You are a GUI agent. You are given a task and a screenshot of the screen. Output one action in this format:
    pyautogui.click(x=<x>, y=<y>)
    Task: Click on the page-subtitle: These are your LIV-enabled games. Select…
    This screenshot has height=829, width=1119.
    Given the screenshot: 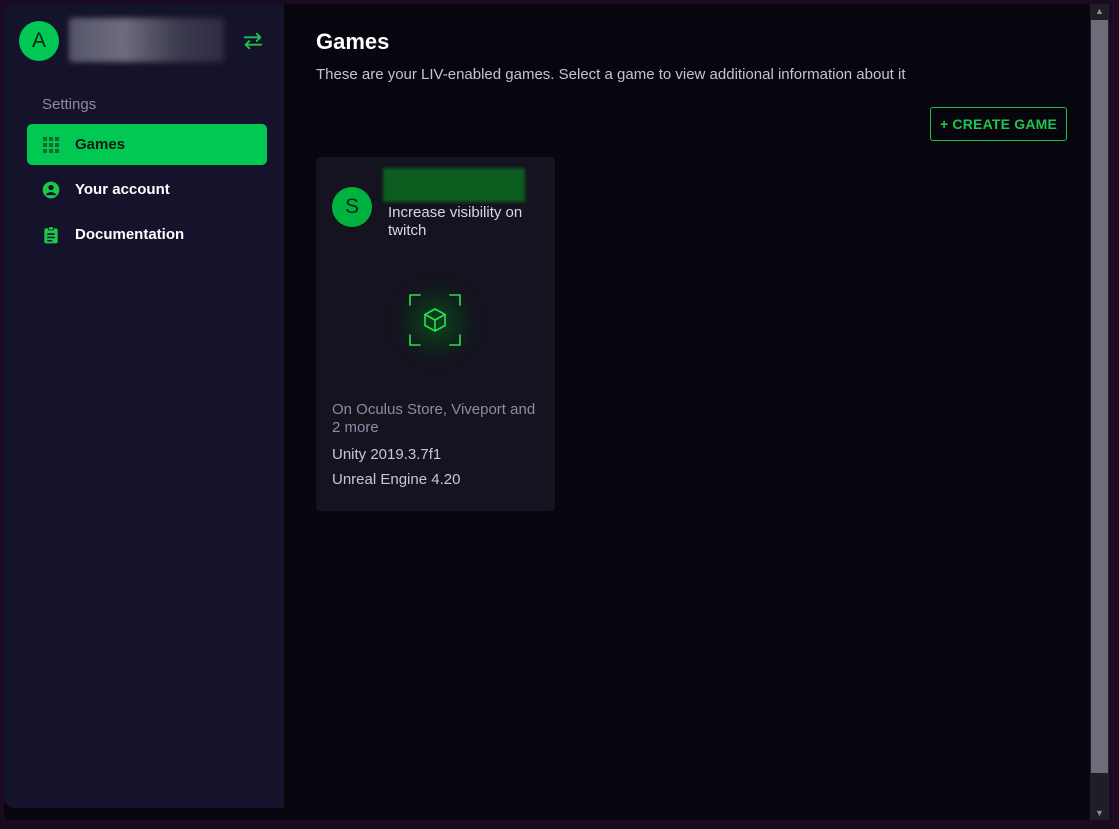 What is the action you would take?
    pyautogui.click(x=611, y=74)
    